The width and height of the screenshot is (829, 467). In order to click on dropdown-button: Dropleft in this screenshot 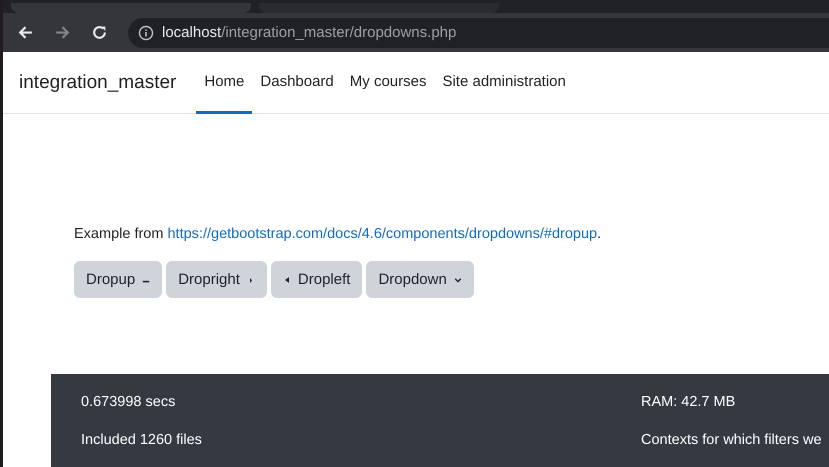, I will do `click(316, 279)`.